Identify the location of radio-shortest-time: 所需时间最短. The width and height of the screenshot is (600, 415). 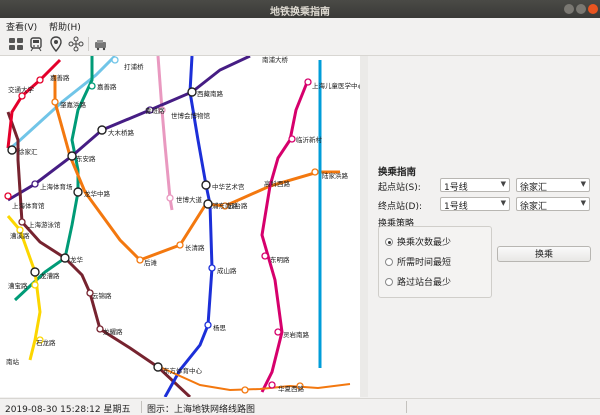
(418, 261).